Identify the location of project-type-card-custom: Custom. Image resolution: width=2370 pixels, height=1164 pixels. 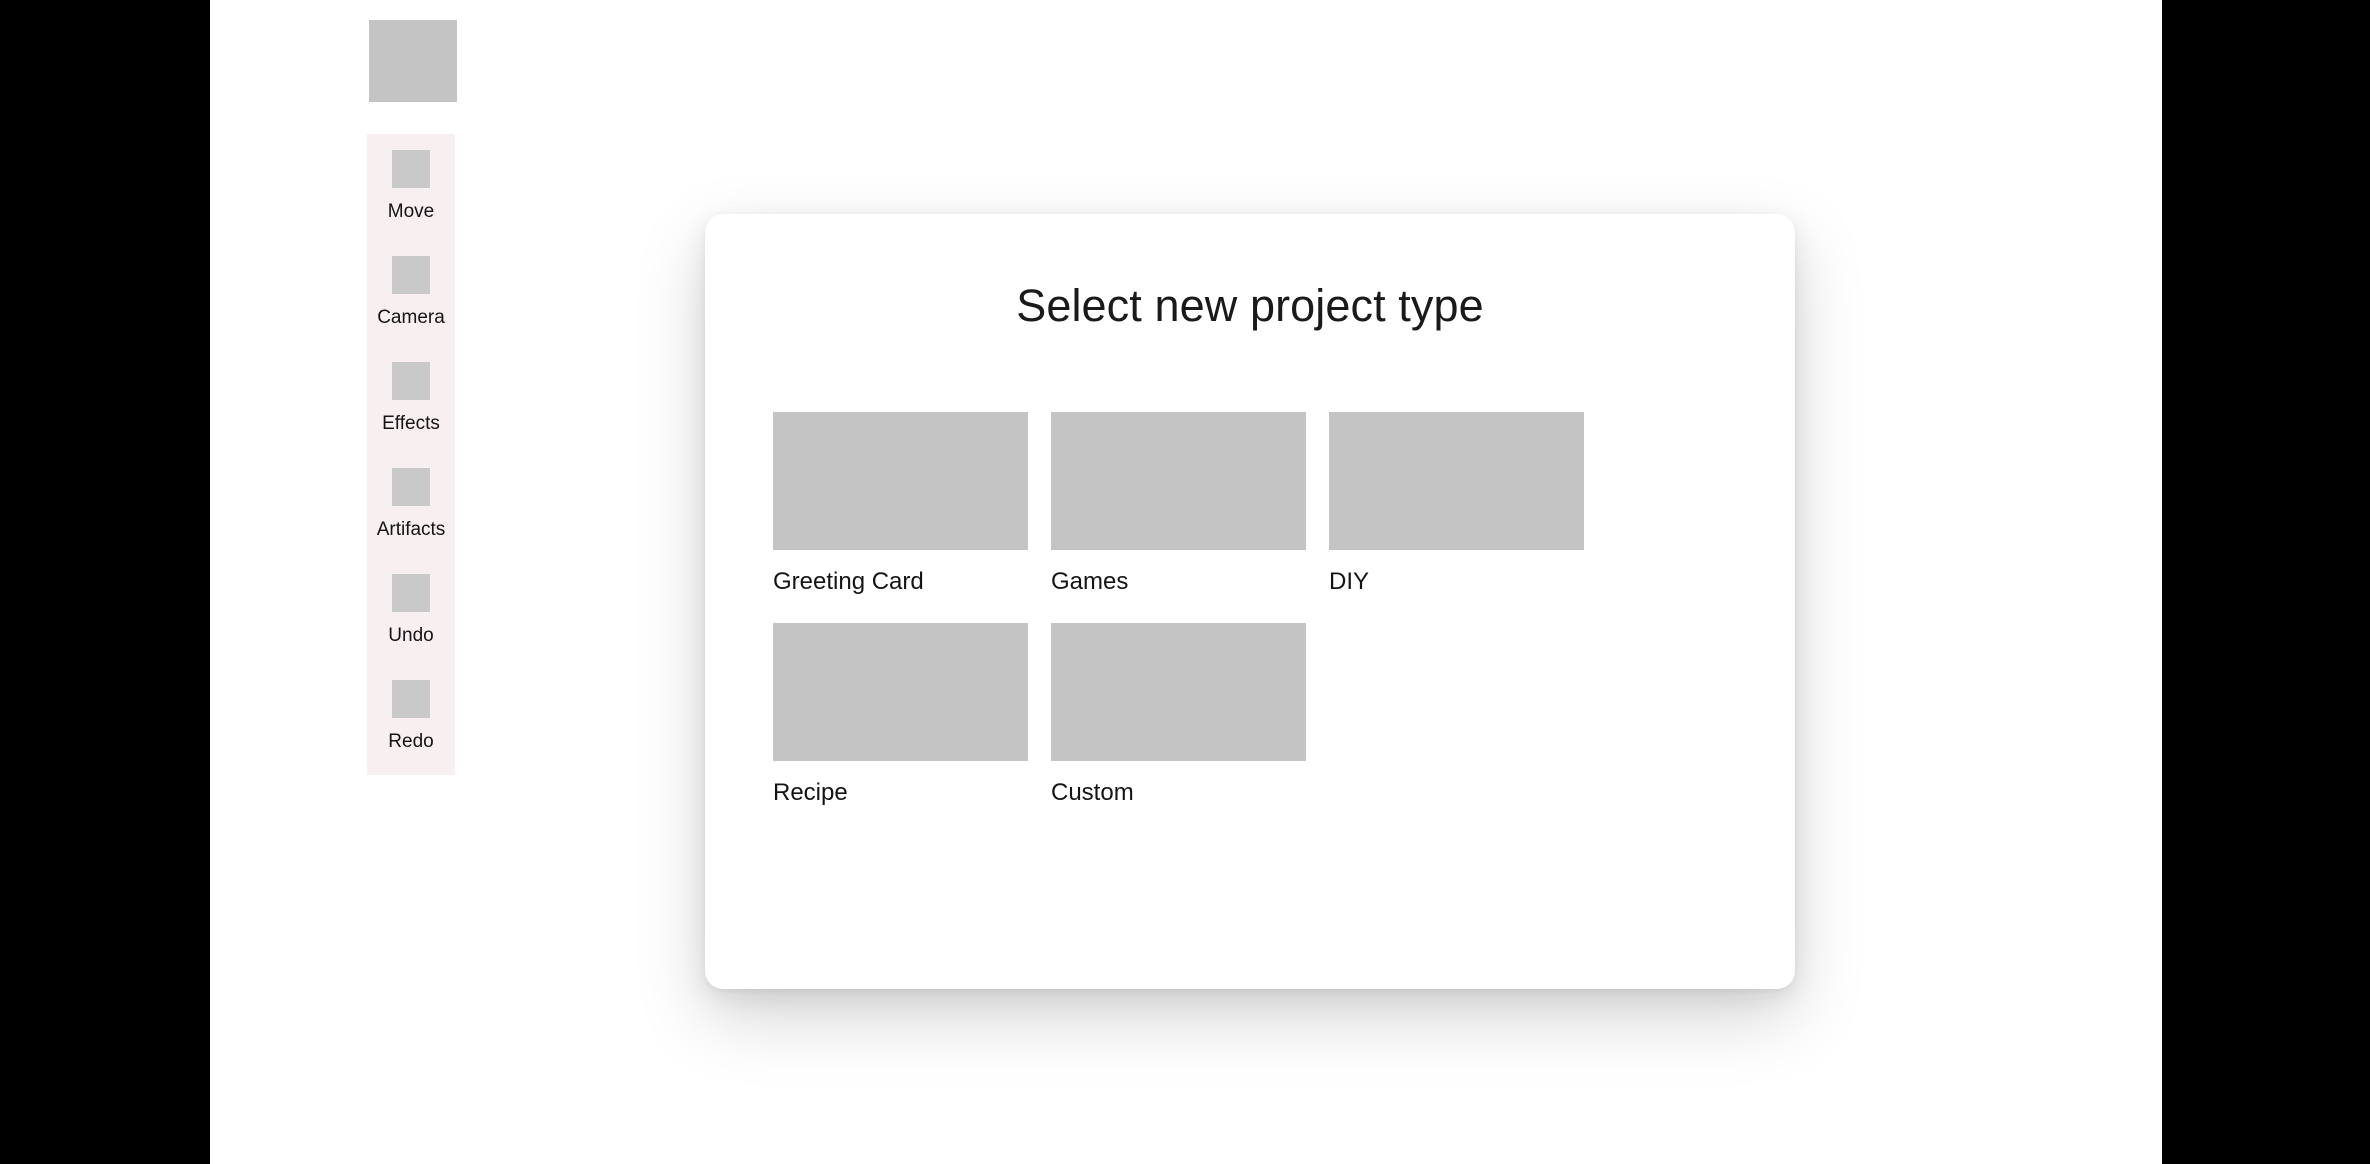
(1178, 715).